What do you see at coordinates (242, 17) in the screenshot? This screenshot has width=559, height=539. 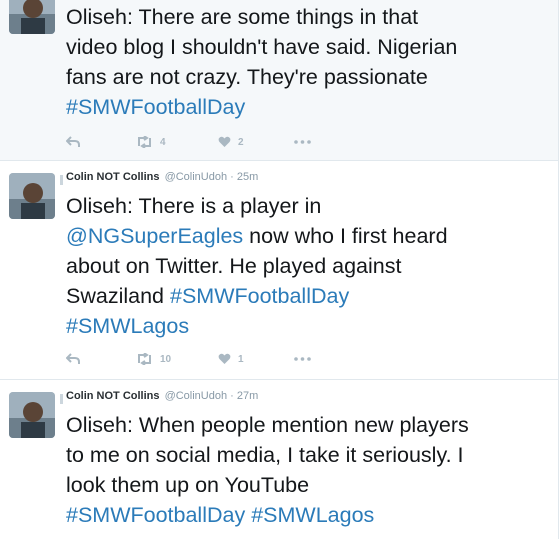 I see `text-segment: Oliseh: There are some things in that` at bounding box center [242, 17].